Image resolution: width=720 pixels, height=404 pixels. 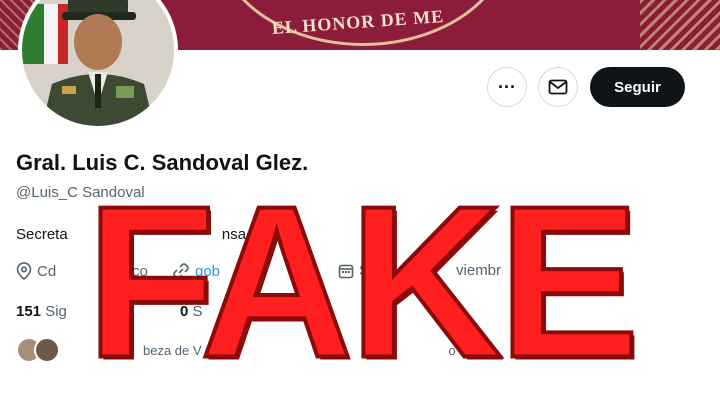 I want to click on location-text: Cd, so click(x=47, y=271).